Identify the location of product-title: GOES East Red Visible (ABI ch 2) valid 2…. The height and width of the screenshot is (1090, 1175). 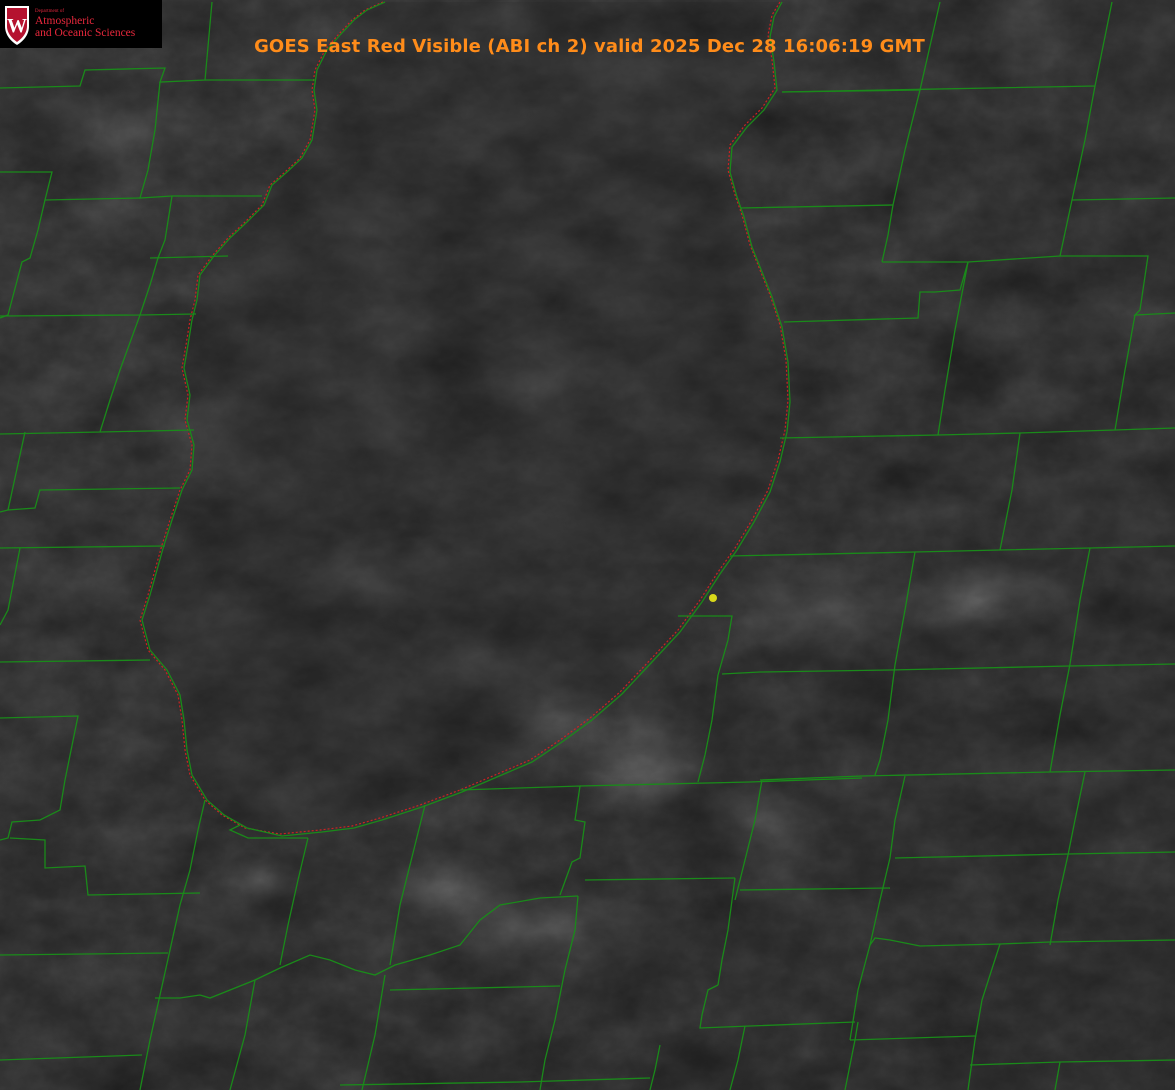
(589, 46).